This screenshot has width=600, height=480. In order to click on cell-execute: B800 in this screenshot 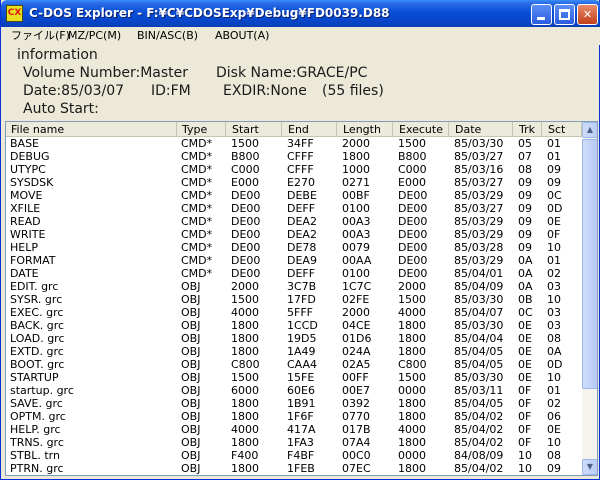, I will do `click(412, 156)`.